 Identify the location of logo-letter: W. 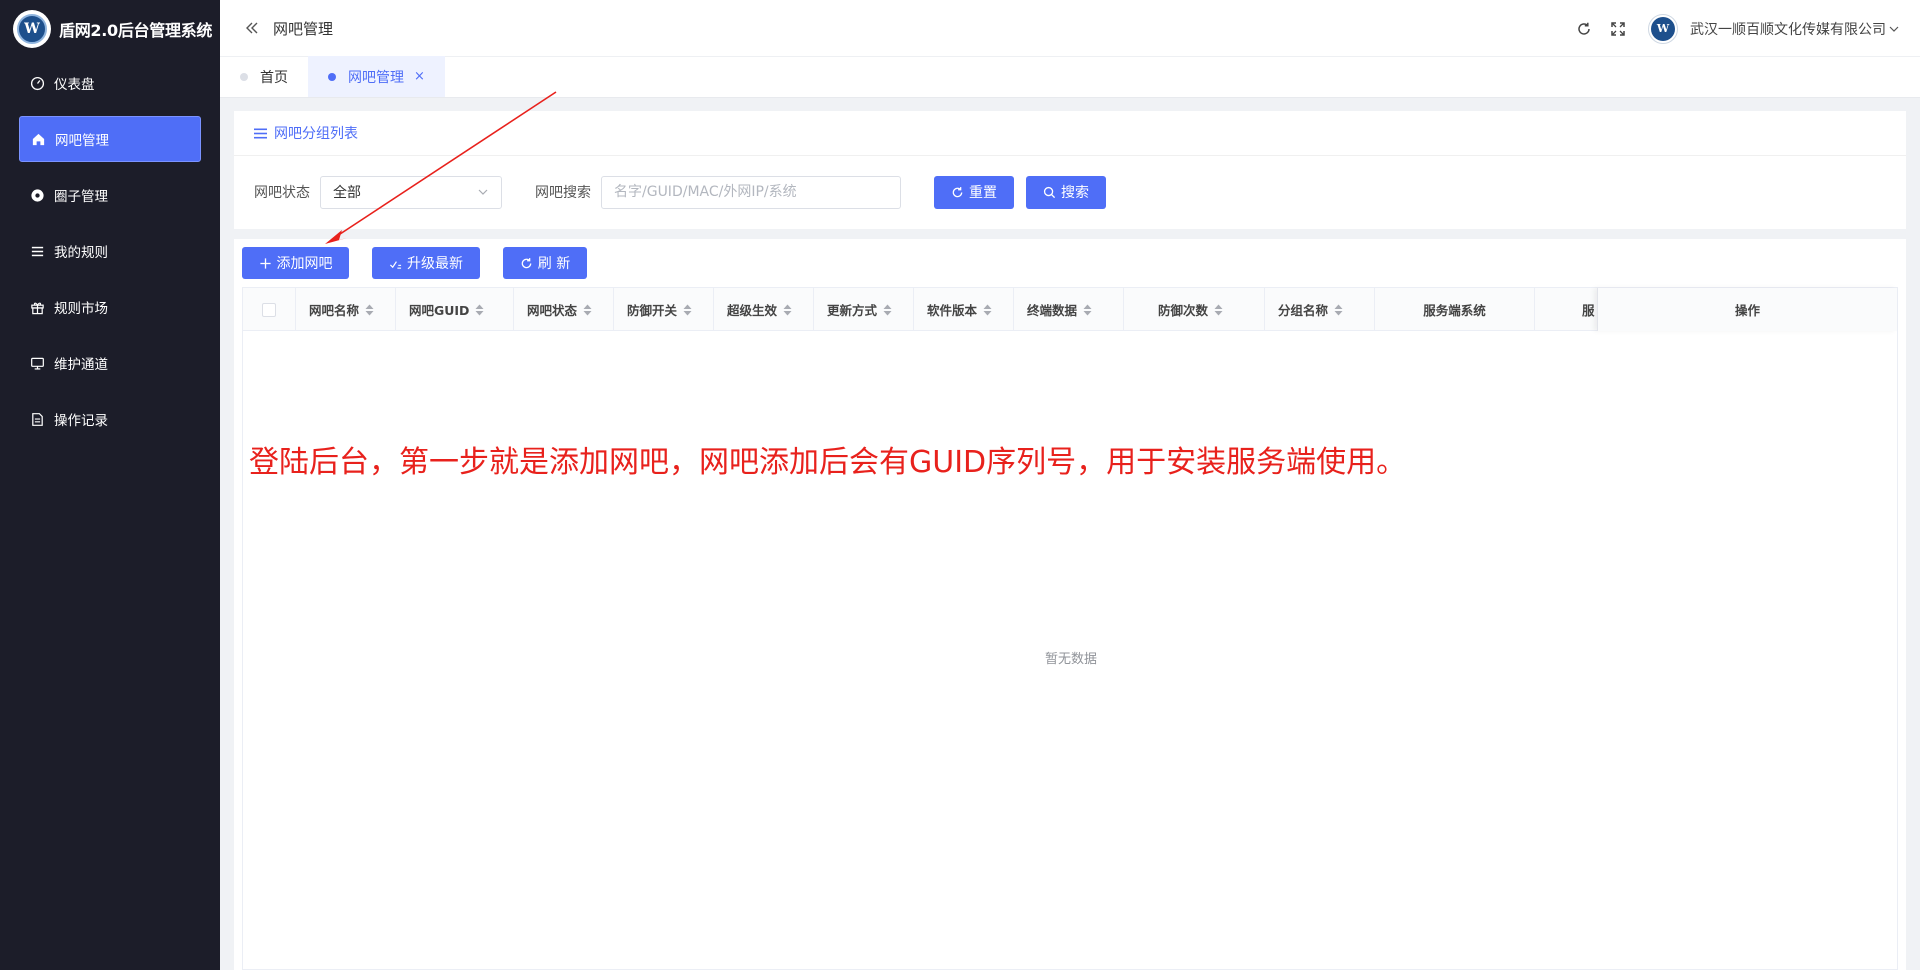
(32, 28).